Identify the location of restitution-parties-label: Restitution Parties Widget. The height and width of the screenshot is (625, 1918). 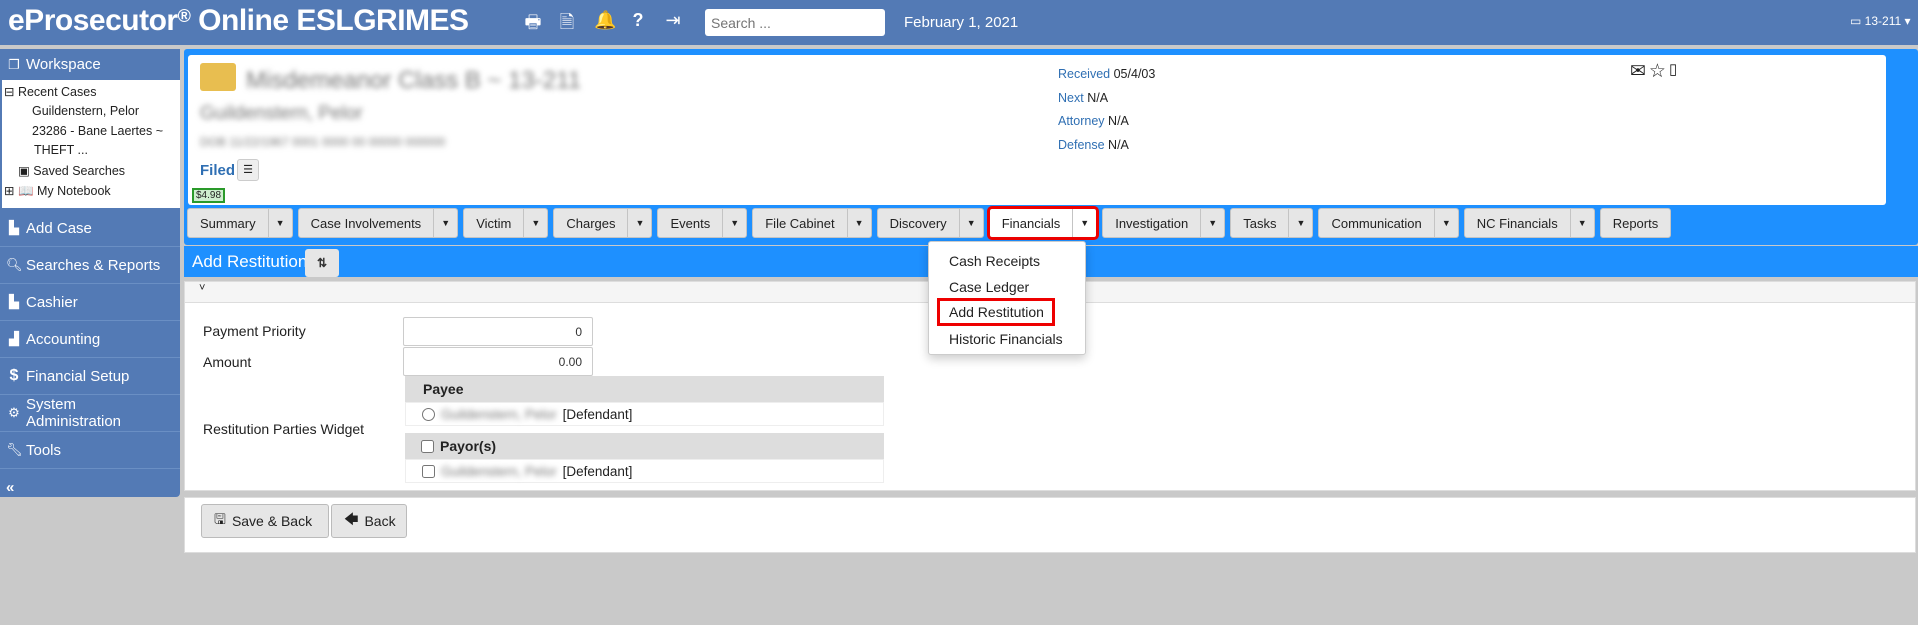
(284, 429).